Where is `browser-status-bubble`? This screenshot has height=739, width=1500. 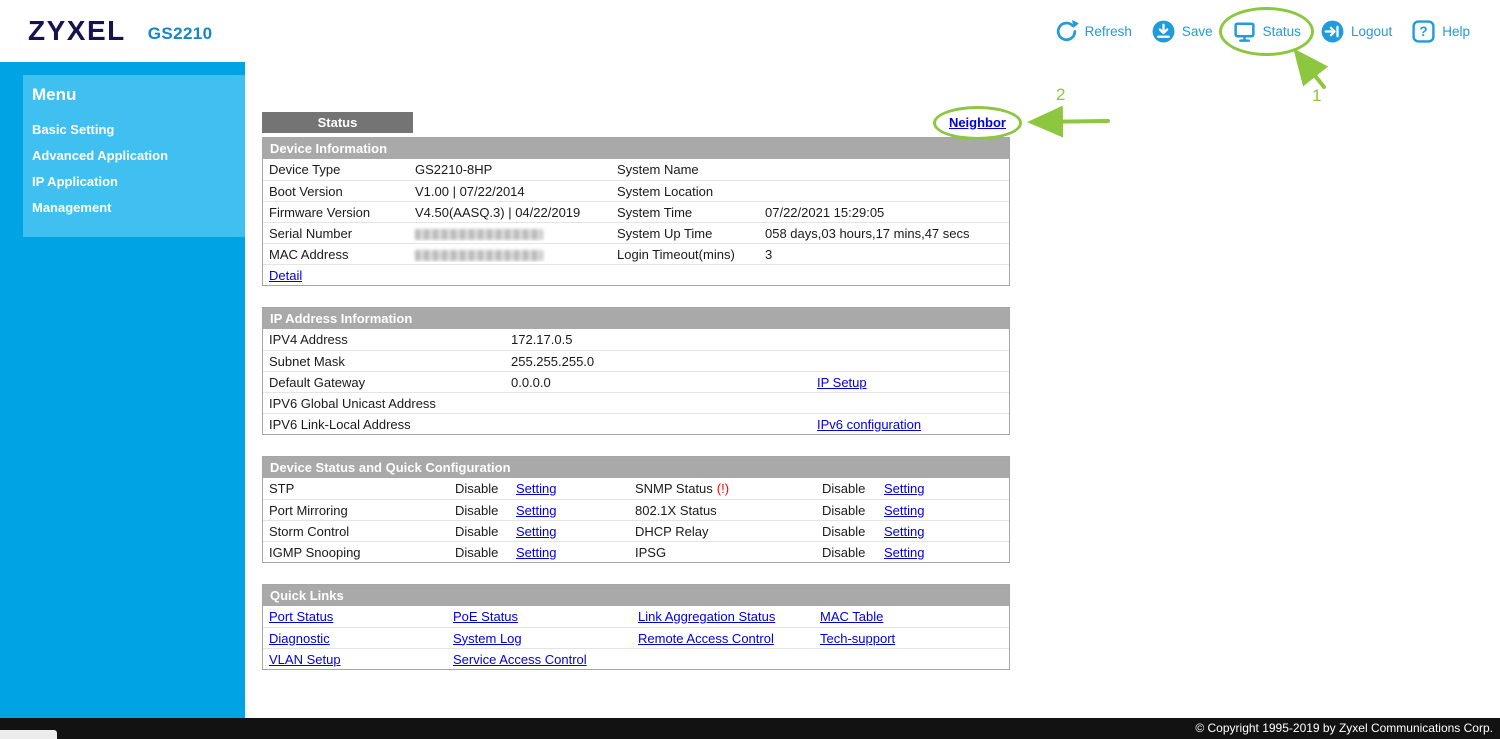
browser-status-bubble is located at coordinates (28, 734).